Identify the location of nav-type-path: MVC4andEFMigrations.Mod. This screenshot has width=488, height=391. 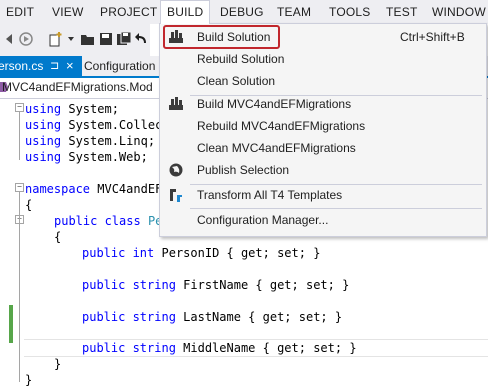
(77, 87).